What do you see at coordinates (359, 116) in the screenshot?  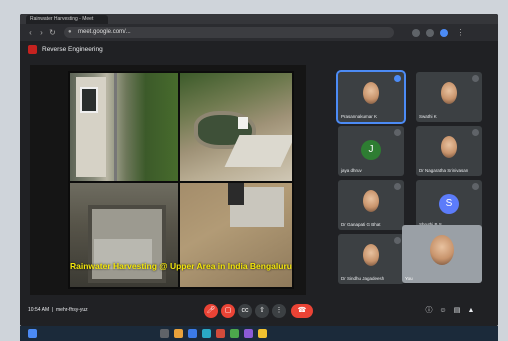 I see `participant-name: Prasannakumar K` at bounding box center [359, 116].